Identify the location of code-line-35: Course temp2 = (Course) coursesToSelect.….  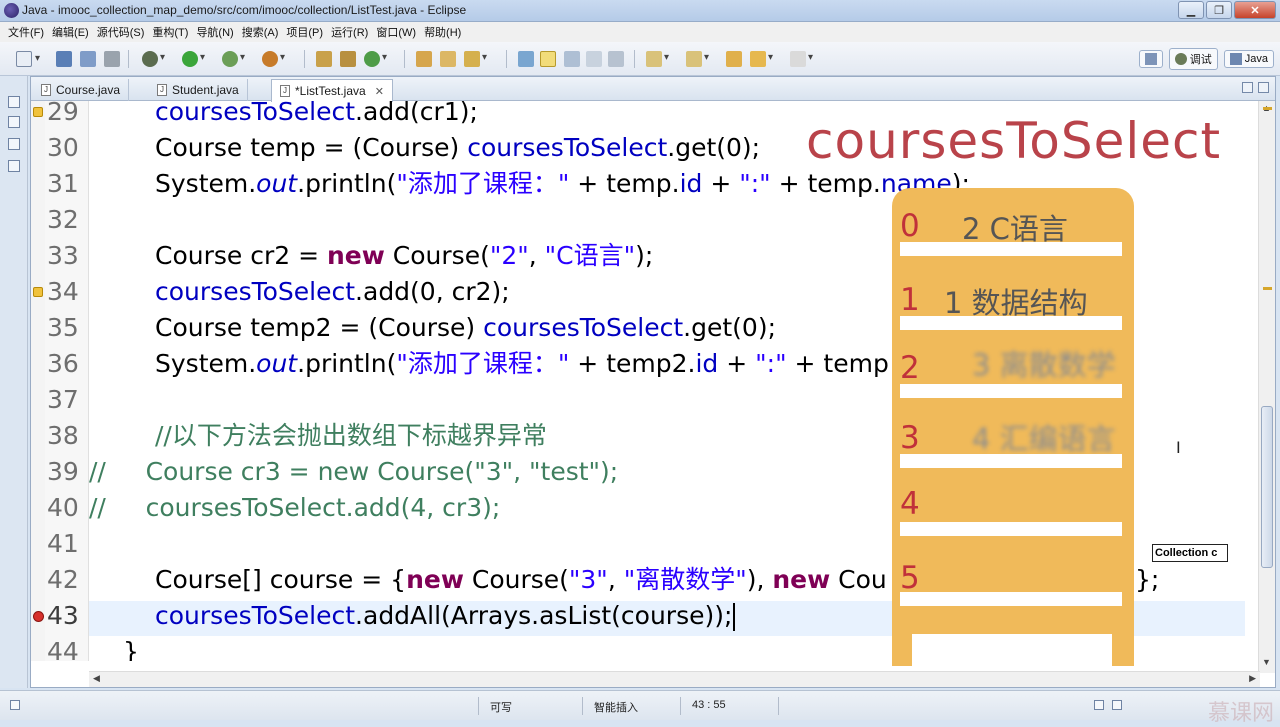
(465, 328).